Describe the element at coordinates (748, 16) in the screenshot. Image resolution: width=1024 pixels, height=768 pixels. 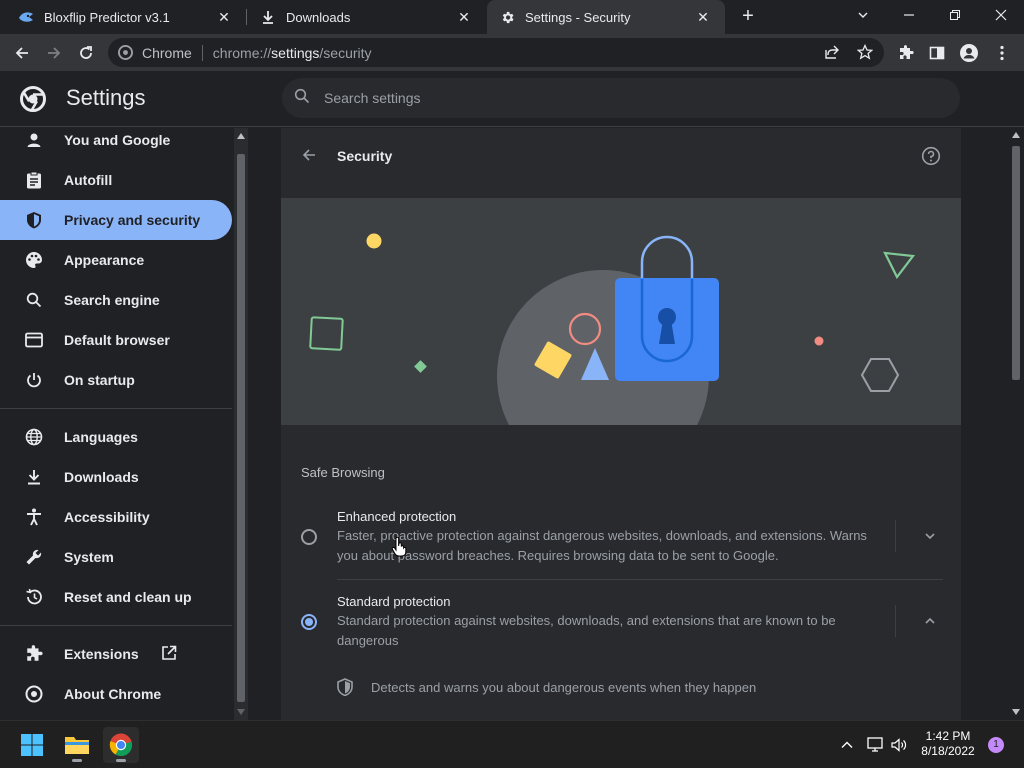
I see `new-tab-button: +` at that location.